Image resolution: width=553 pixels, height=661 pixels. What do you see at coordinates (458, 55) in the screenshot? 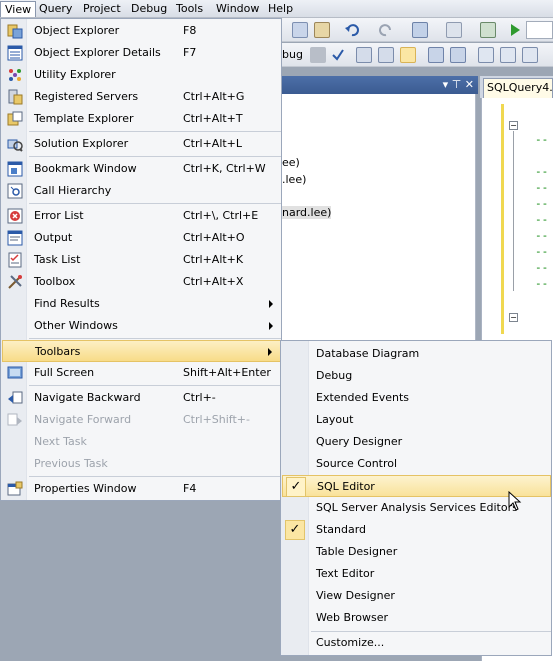
I see `query-options-icon` at bounding box center [458, 55].